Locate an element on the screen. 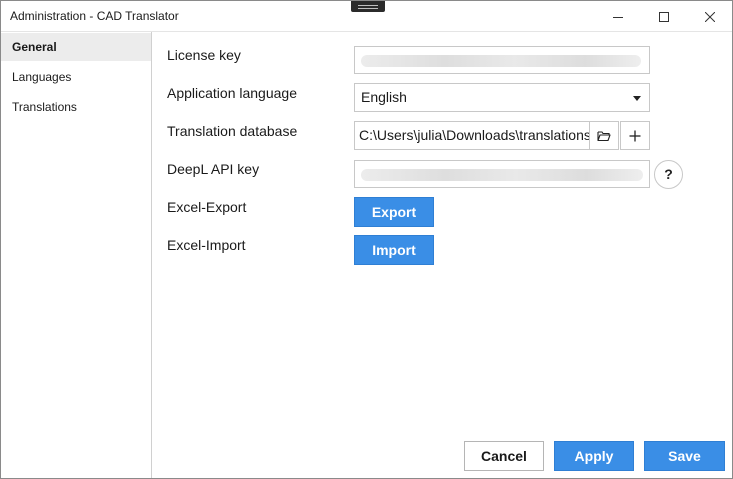 The width and height of the screenshot is (733, 479). translation-db-path-value: C:\Users\julia\Downloads\translations is located at coordinates (474, 135).